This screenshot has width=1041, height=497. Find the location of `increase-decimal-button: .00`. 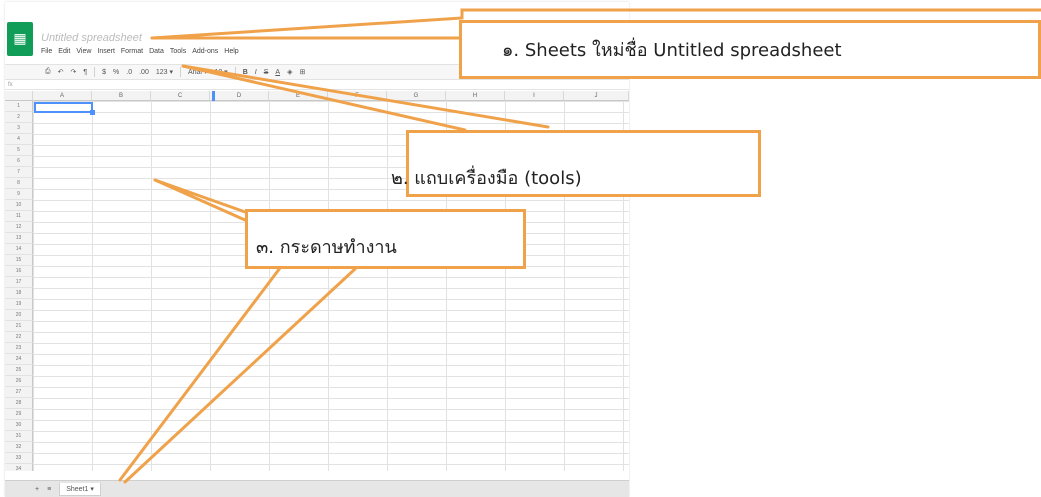

increase-decimal-button: .00 is located at coordinates (144, 72).